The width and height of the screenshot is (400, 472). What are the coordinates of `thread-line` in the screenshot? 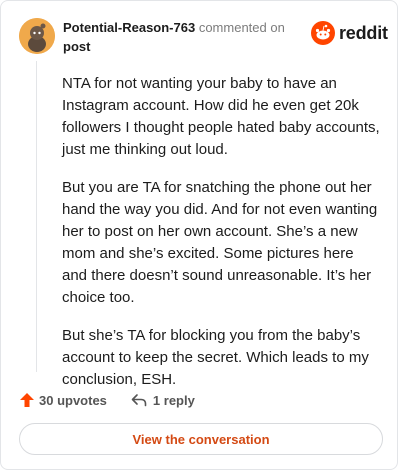 It's located at (36, 216).